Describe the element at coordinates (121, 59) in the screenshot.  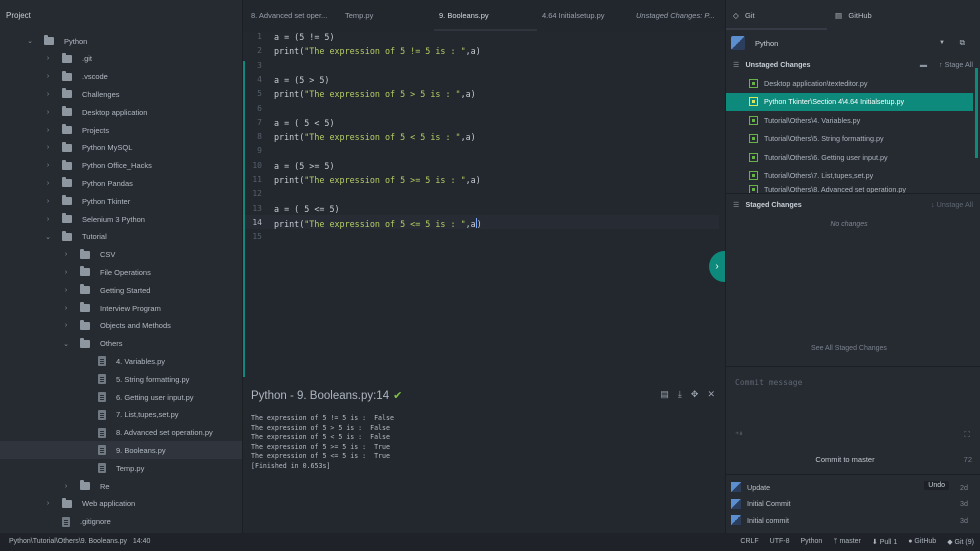
I see `tree-folder: › .git` at that location.